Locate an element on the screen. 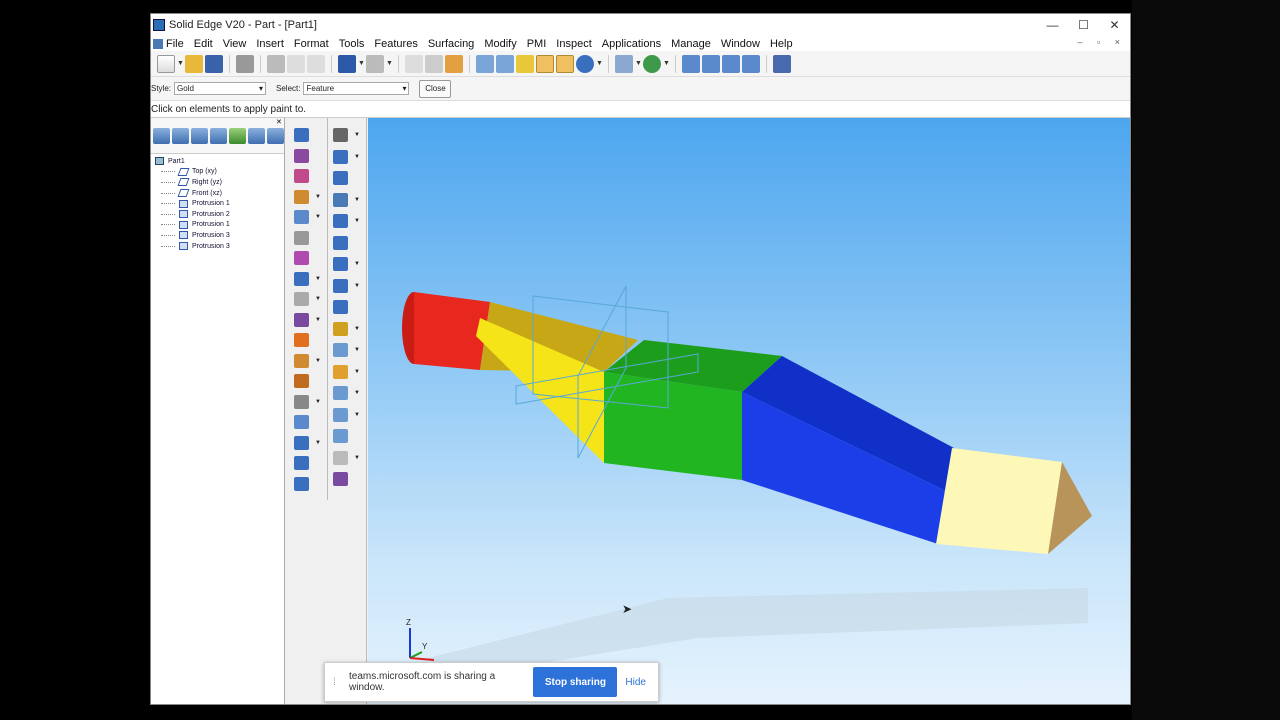 Image resolution: width=1280 pixels, height=720 pixels. menu-features: Features is located at coordinates (395, 44).